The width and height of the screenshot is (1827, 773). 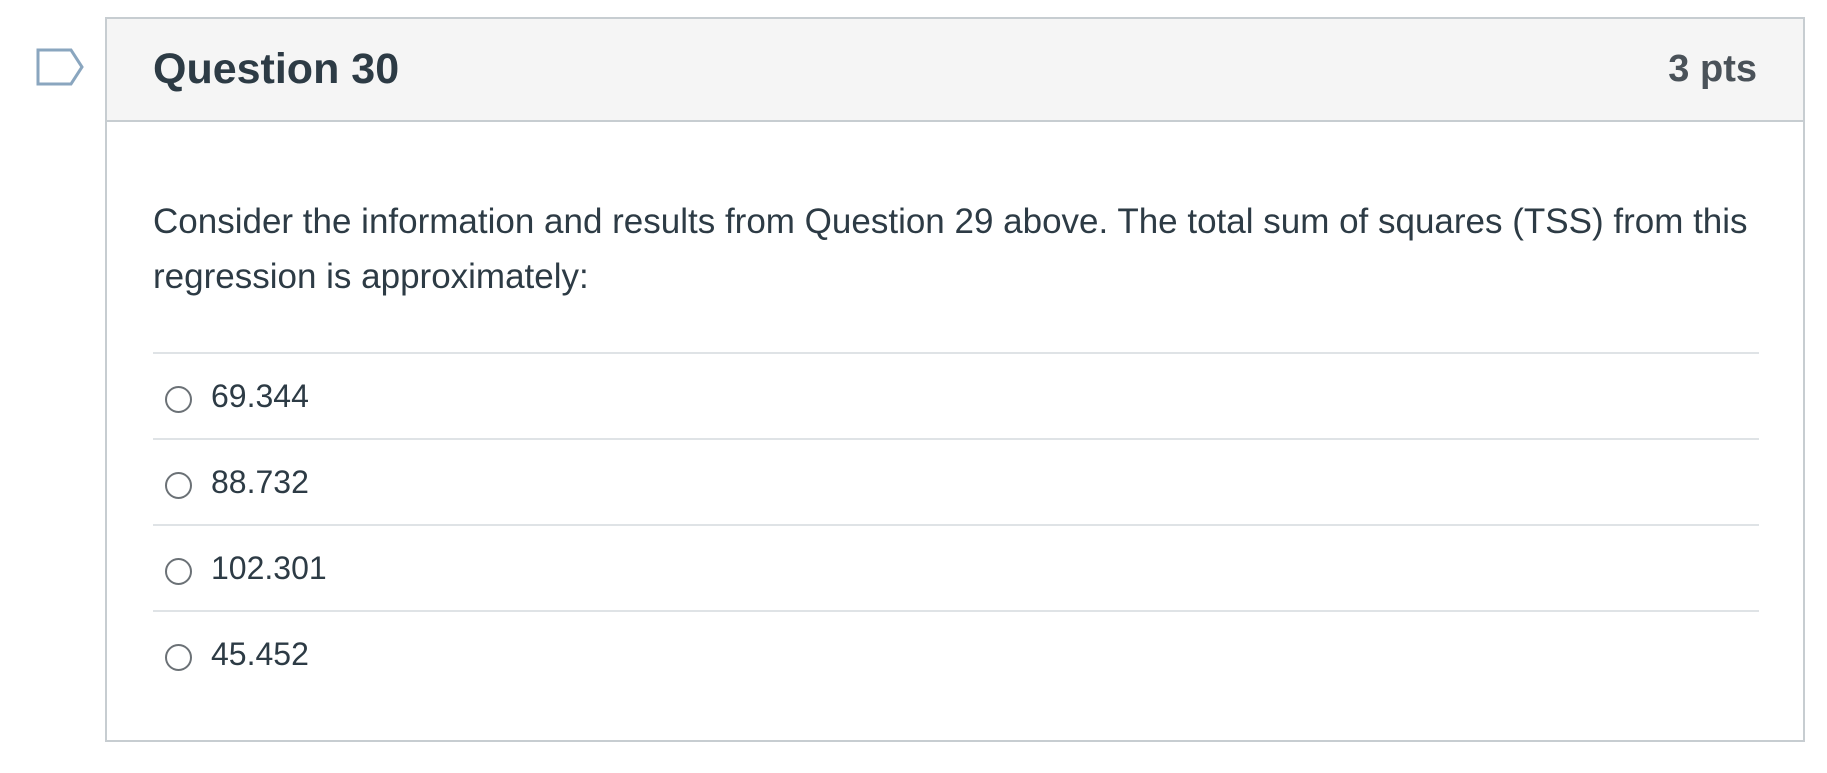 What do you see at coordinates (1712, 69) in the screenshot?
I see `question-points: 3 pts` at bounding box center [1712, 69].